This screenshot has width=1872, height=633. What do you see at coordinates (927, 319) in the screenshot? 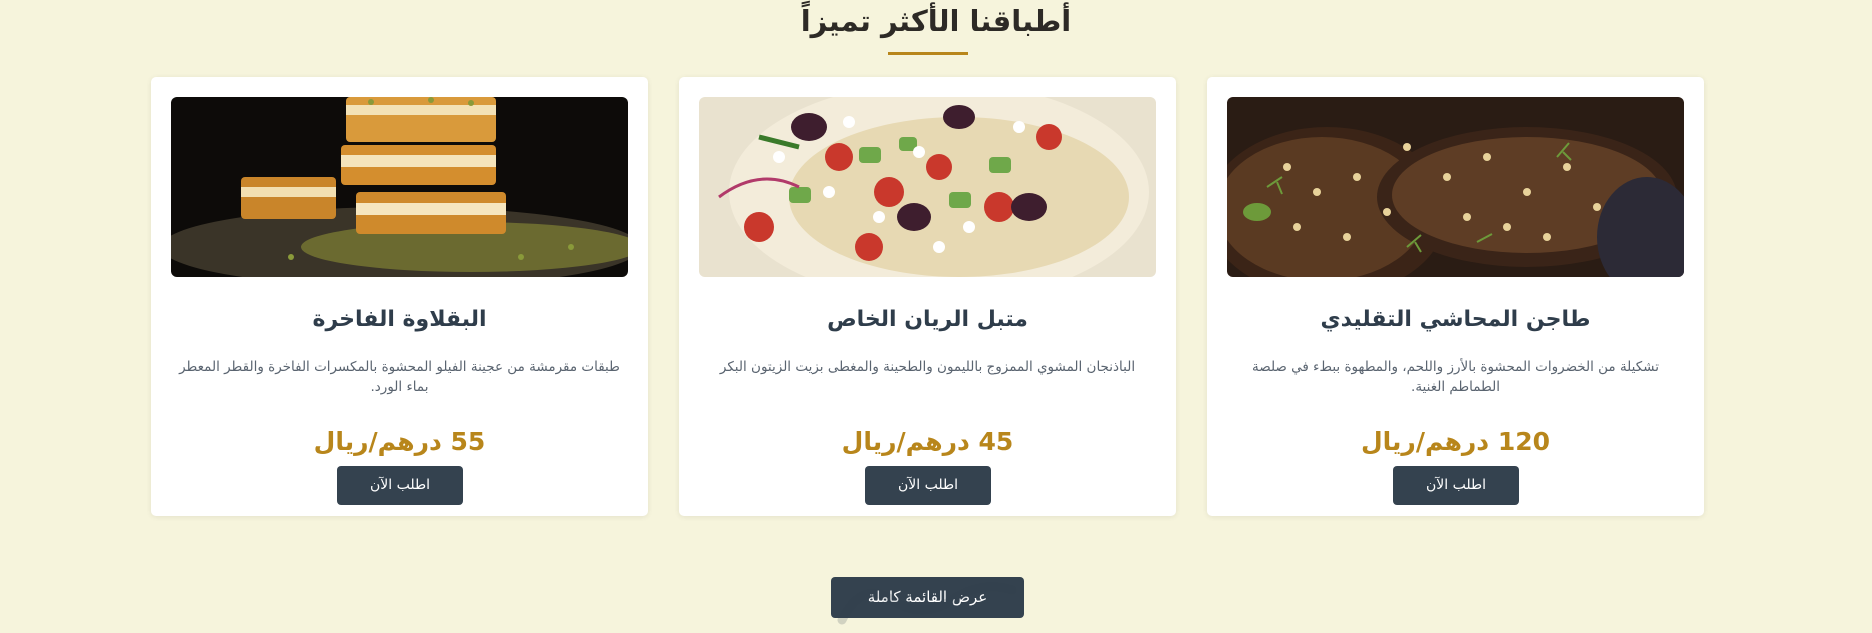
I see `dish-title: متبل الريان الخاص` at bounding box center [927, 319].